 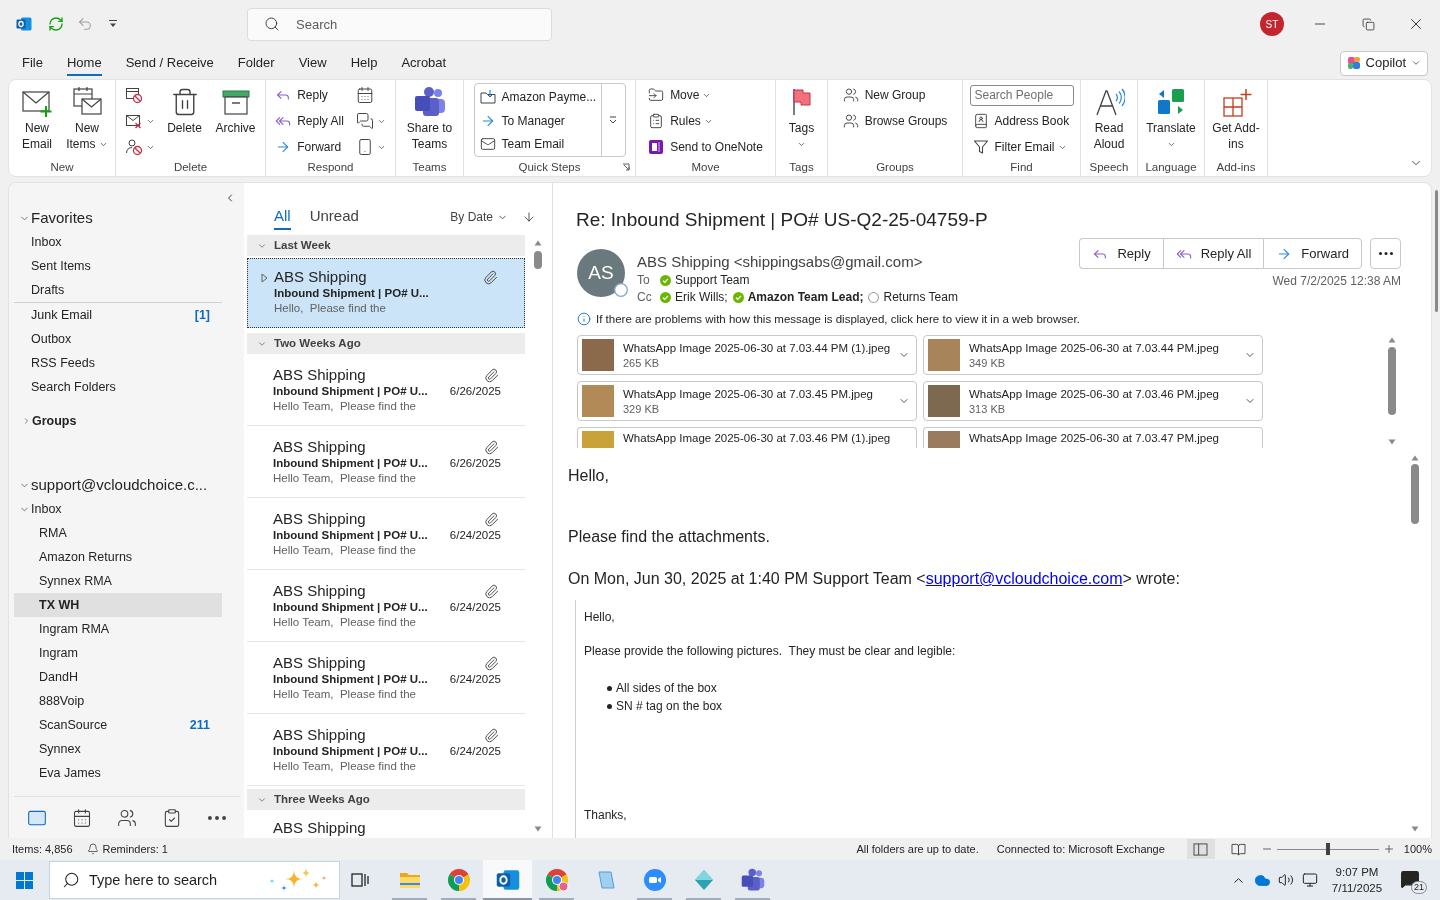 I want to click on quick-step-item: Team Email, so click(x=539, y=144).